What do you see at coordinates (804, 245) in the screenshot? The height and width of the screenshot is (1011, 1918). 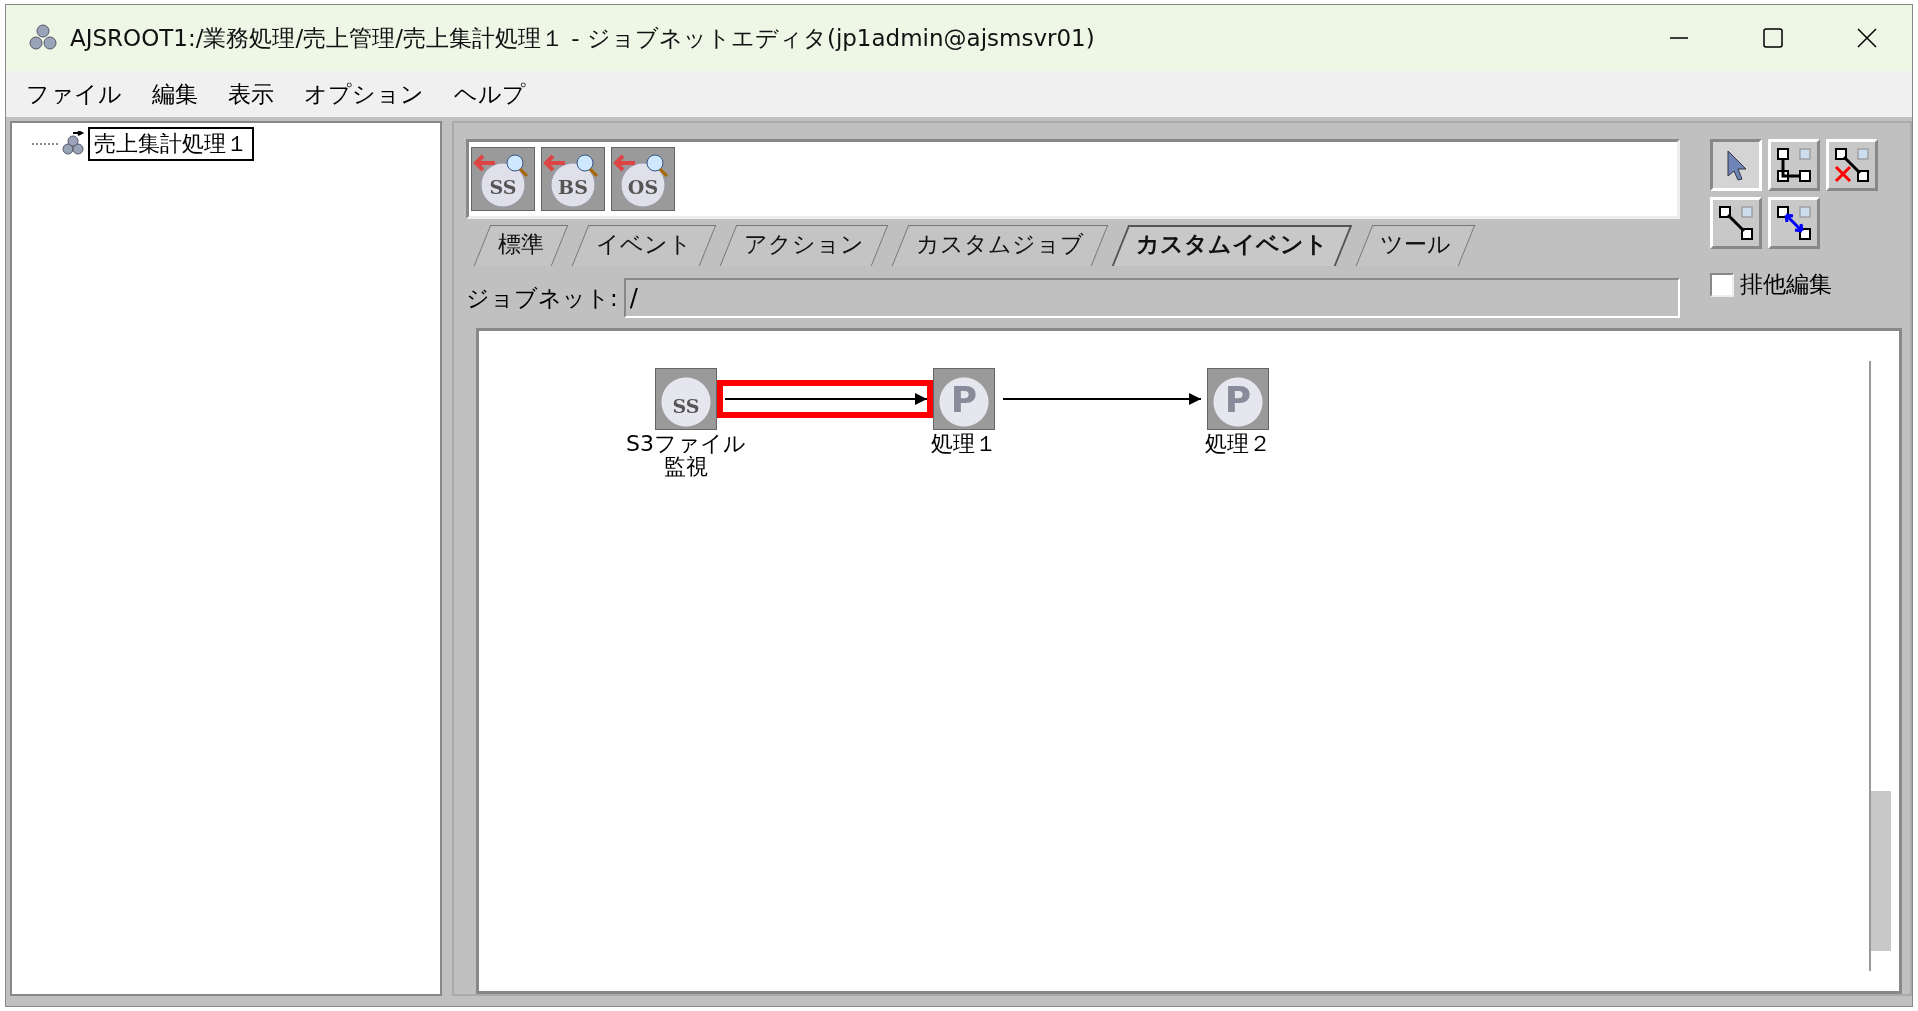 I see `tab: アクション` at bounding box center [804, 245].